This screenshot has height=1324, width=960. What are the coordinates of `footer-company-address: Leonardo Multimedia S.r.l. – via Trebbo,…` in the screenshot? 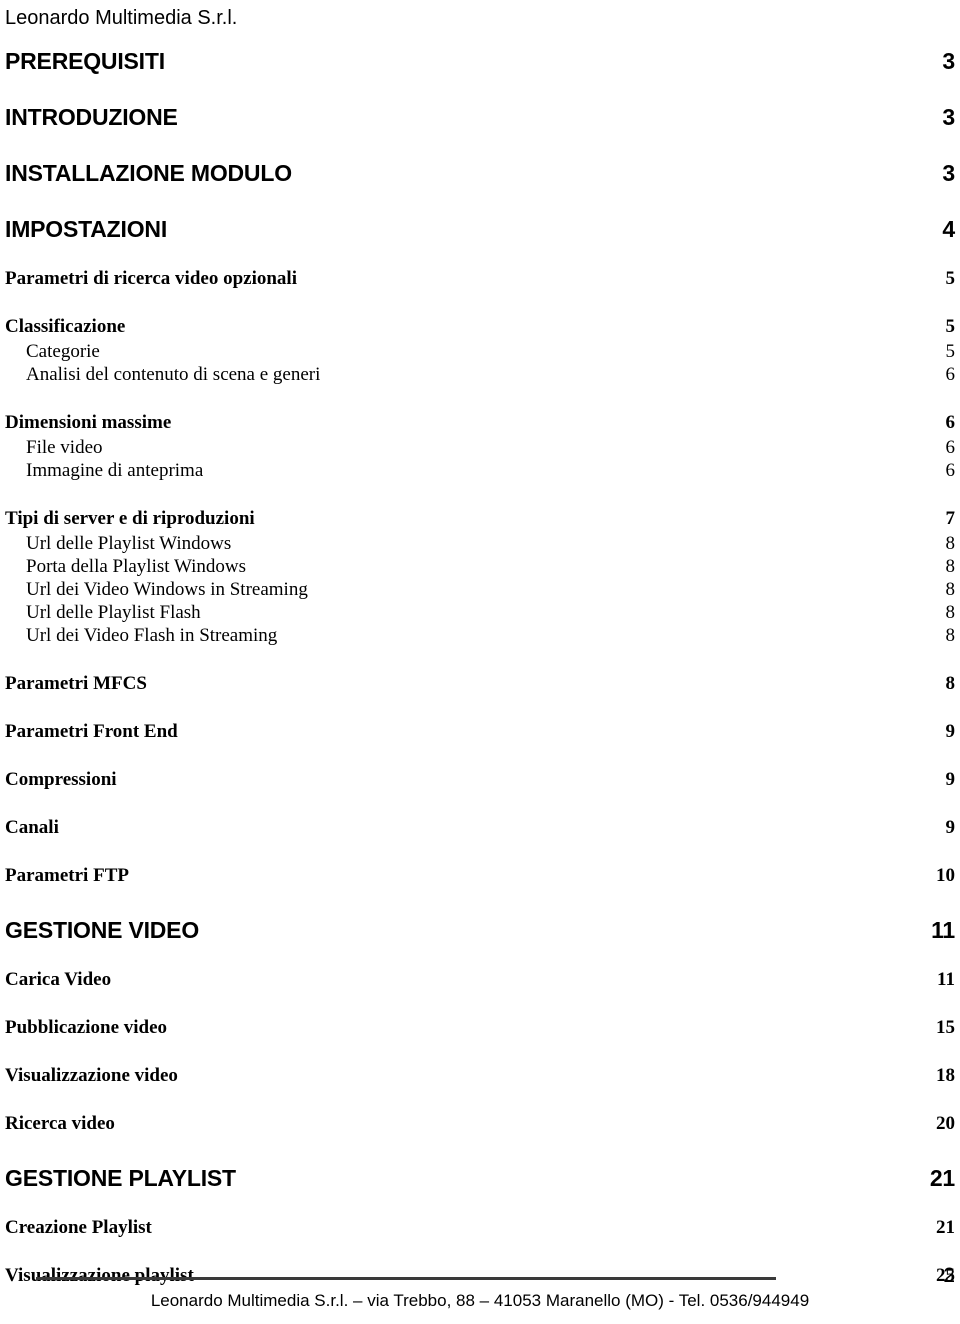 It's located at (480, 1300).